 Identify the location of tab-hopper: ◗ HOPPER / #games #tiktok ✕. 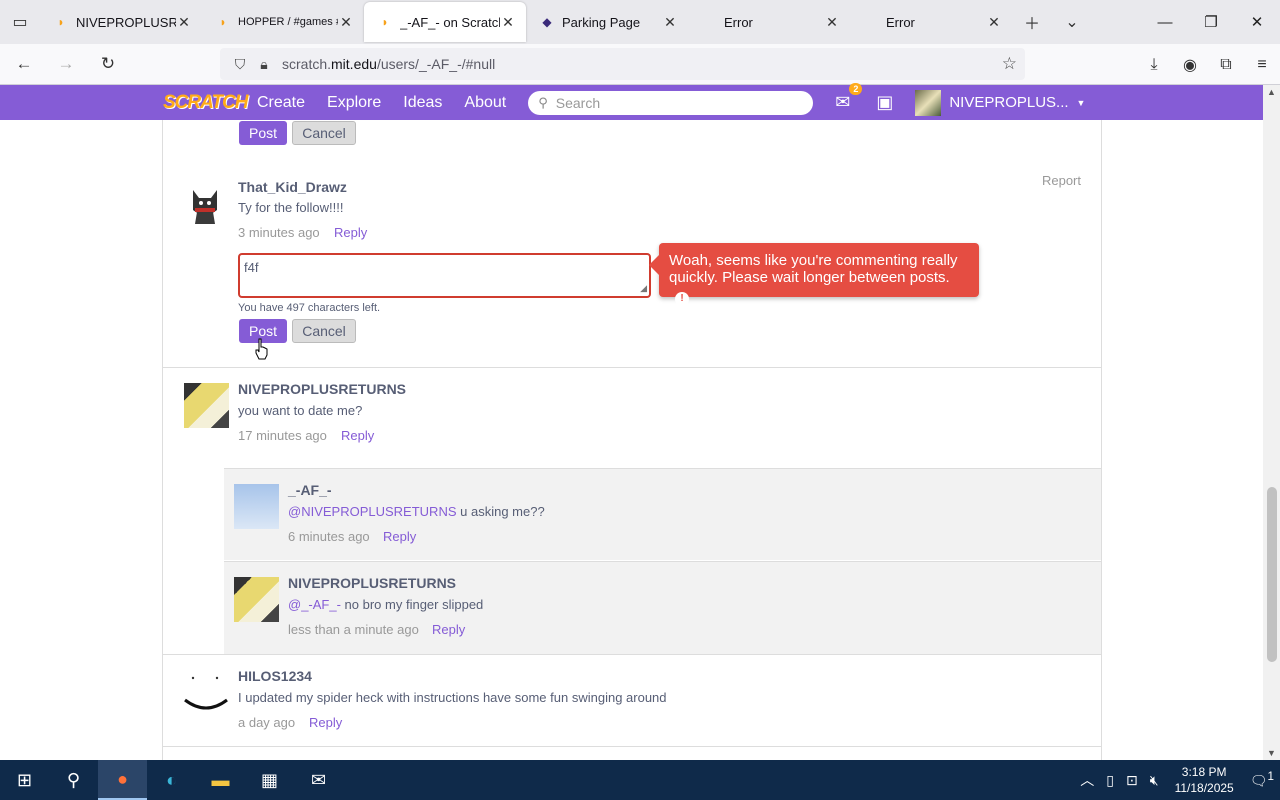
(283, 22).